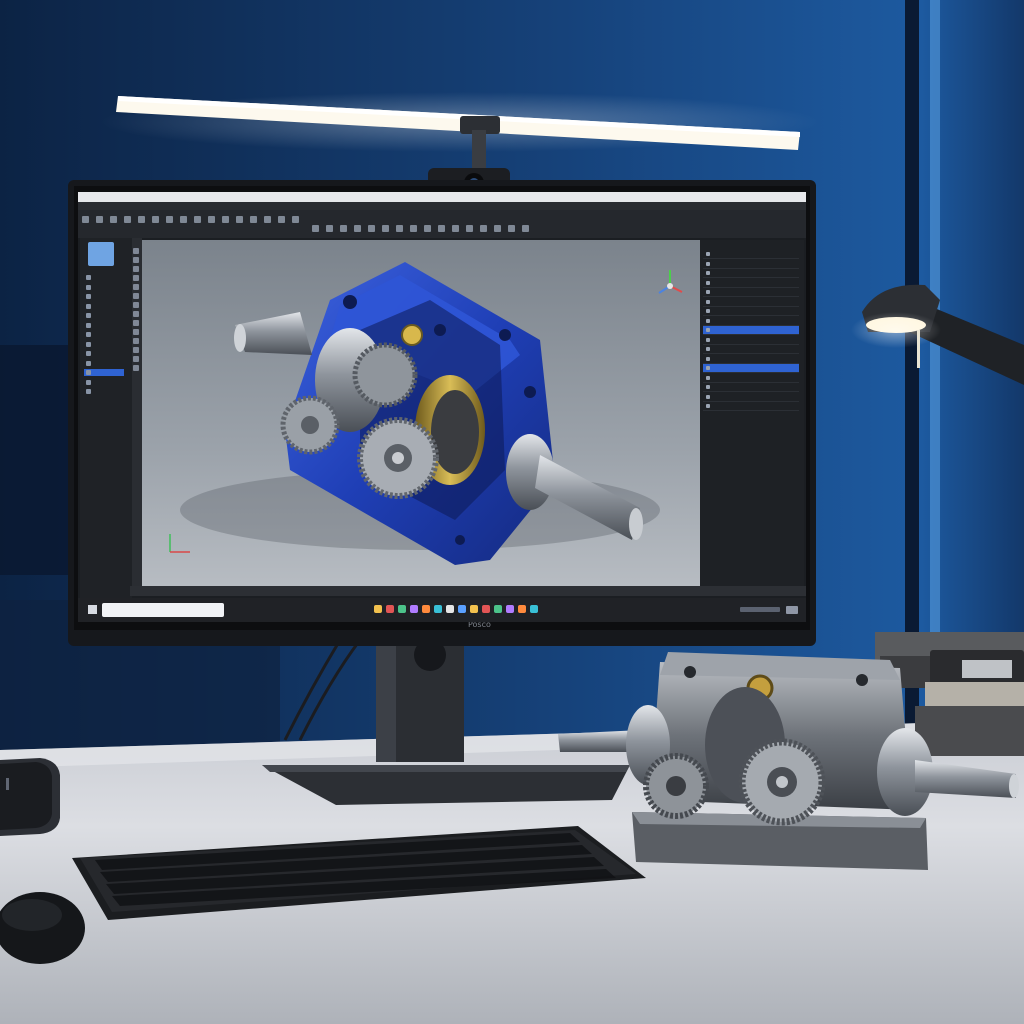 The height and width of the screenshot is (1024, 1024). Describe the element at coordinates (525, 228) in the screenshot. I see `render-secondary-icon` at that location.